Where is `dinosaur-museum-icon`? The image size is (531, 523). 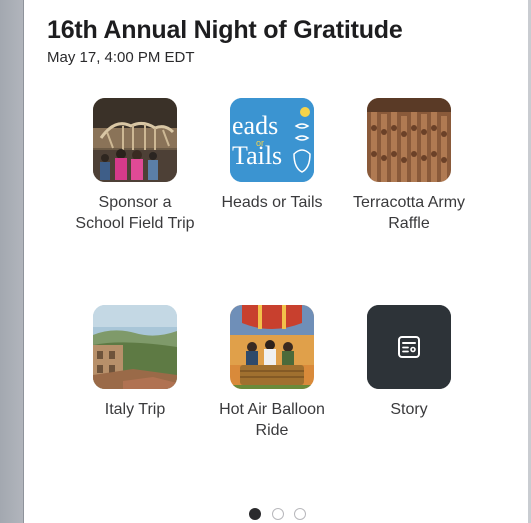
dinosaur-museum-icon is located at coordinates (135, 140).